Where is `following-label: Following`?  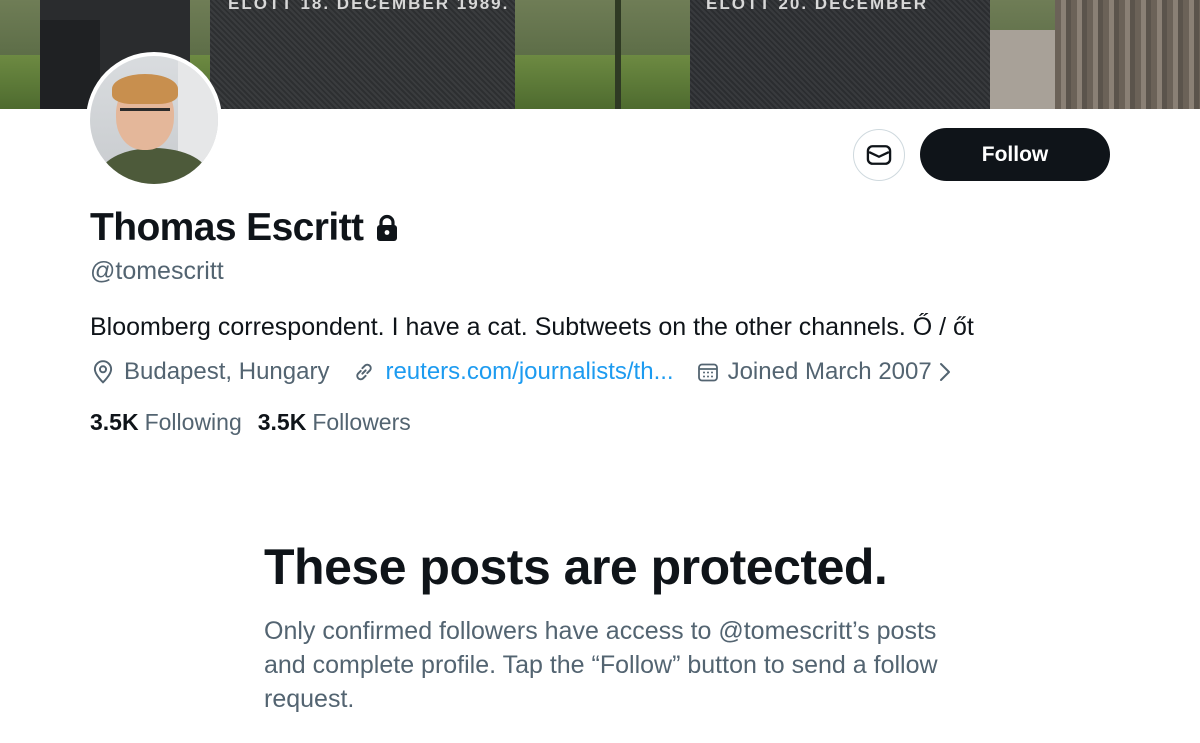
following-label: Following is located at coordinates (193, 422).